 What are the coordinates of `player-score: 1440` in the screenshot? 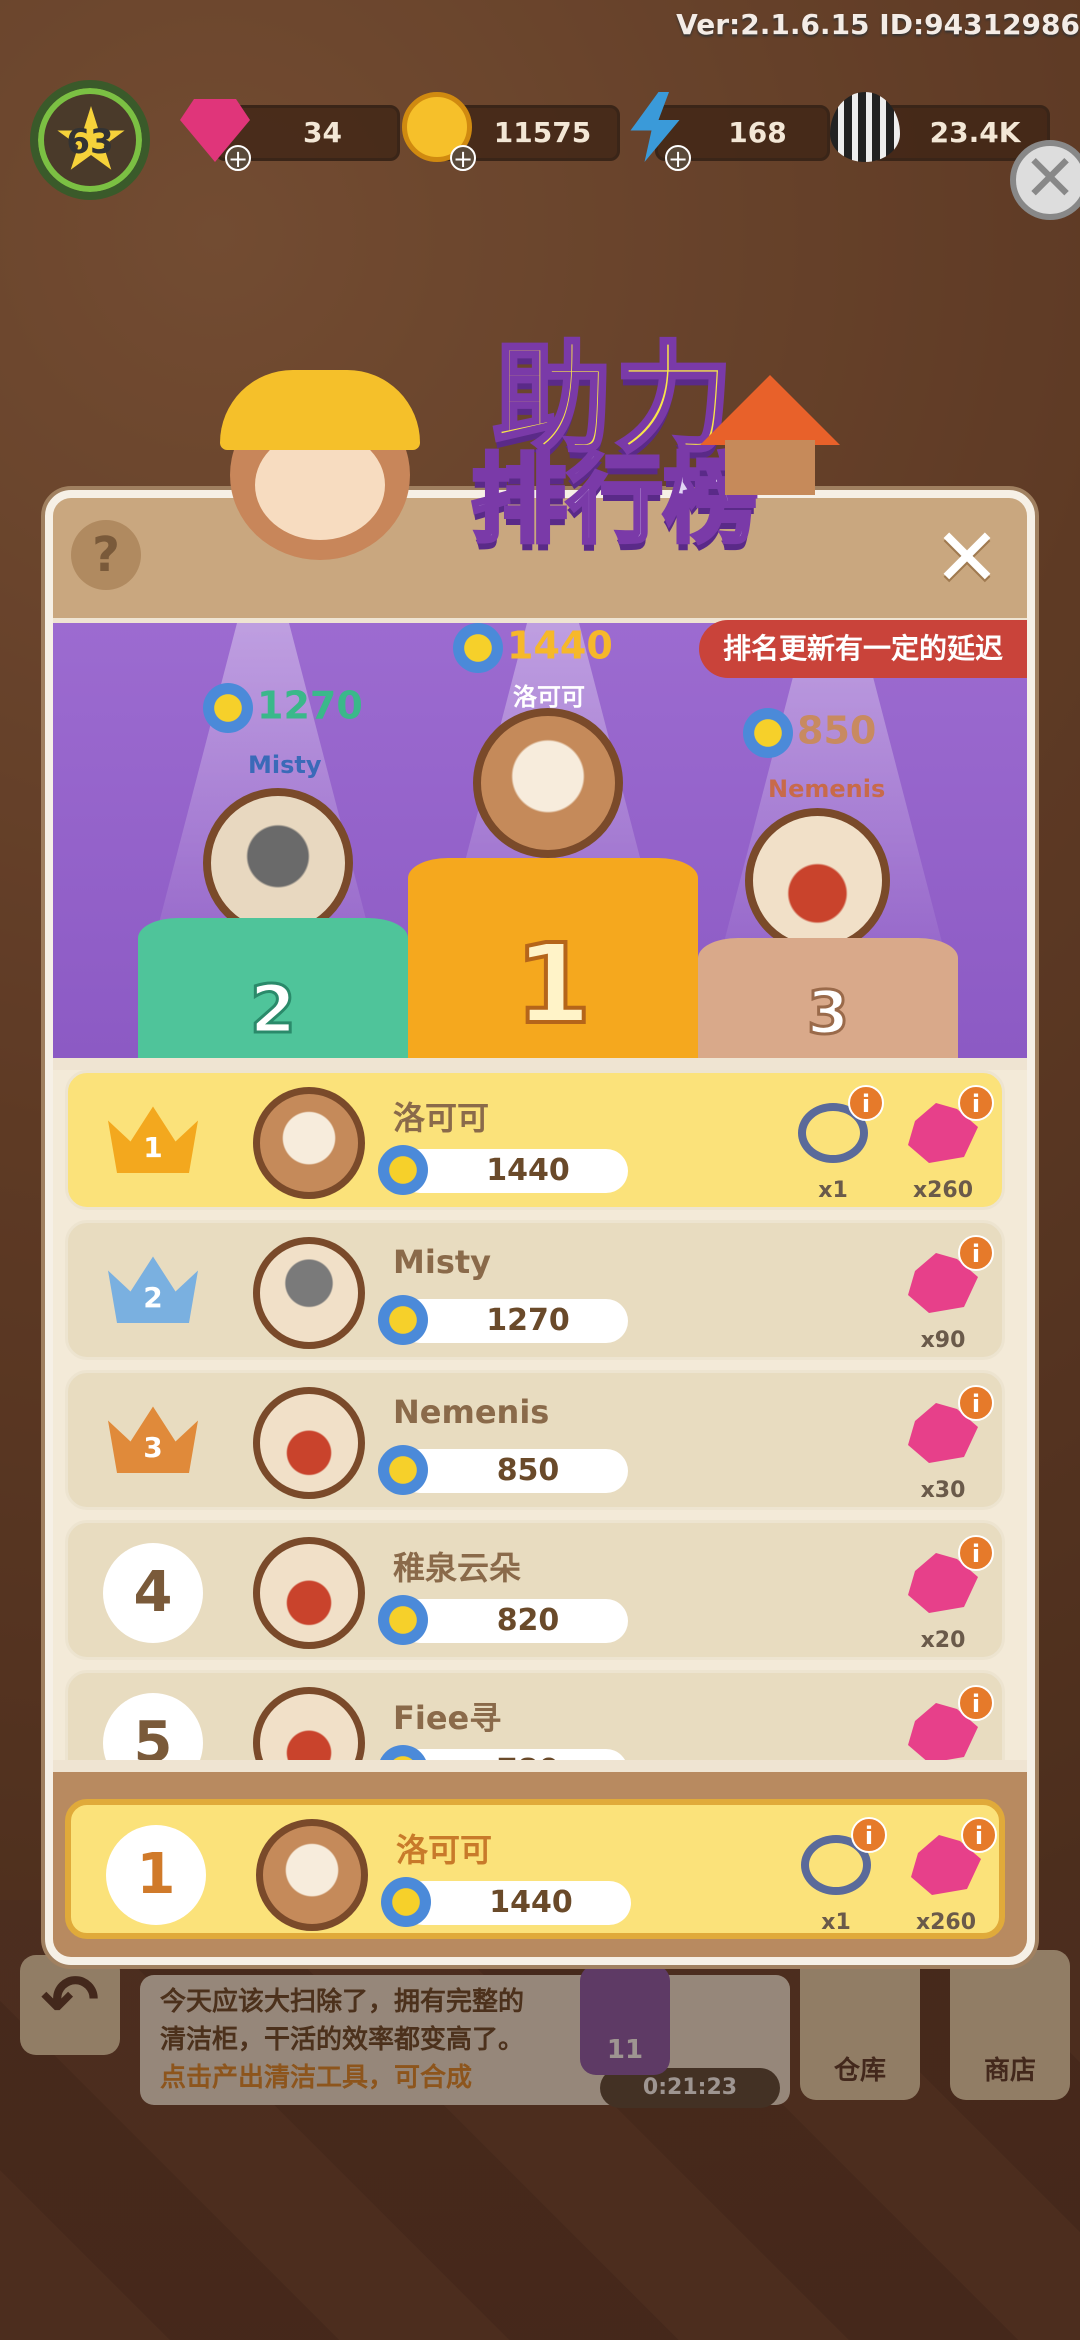 It's located at (503, 1170).